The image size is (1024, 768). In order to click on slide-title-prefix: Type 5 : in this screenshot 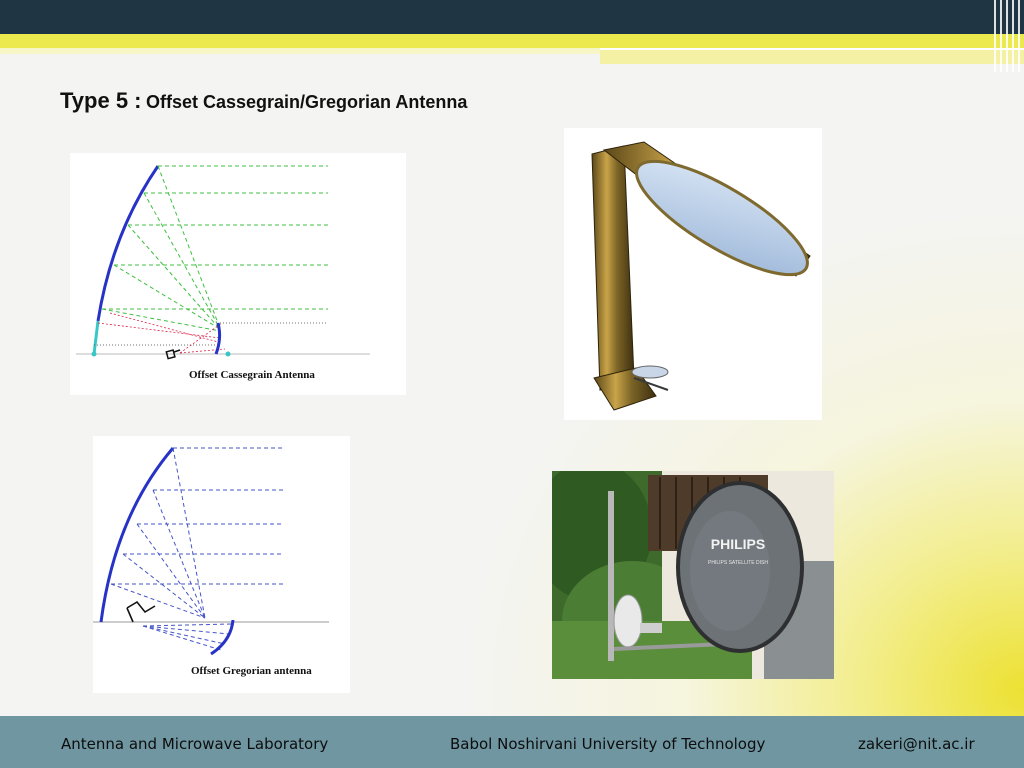, I will do `click(101, 100)`.